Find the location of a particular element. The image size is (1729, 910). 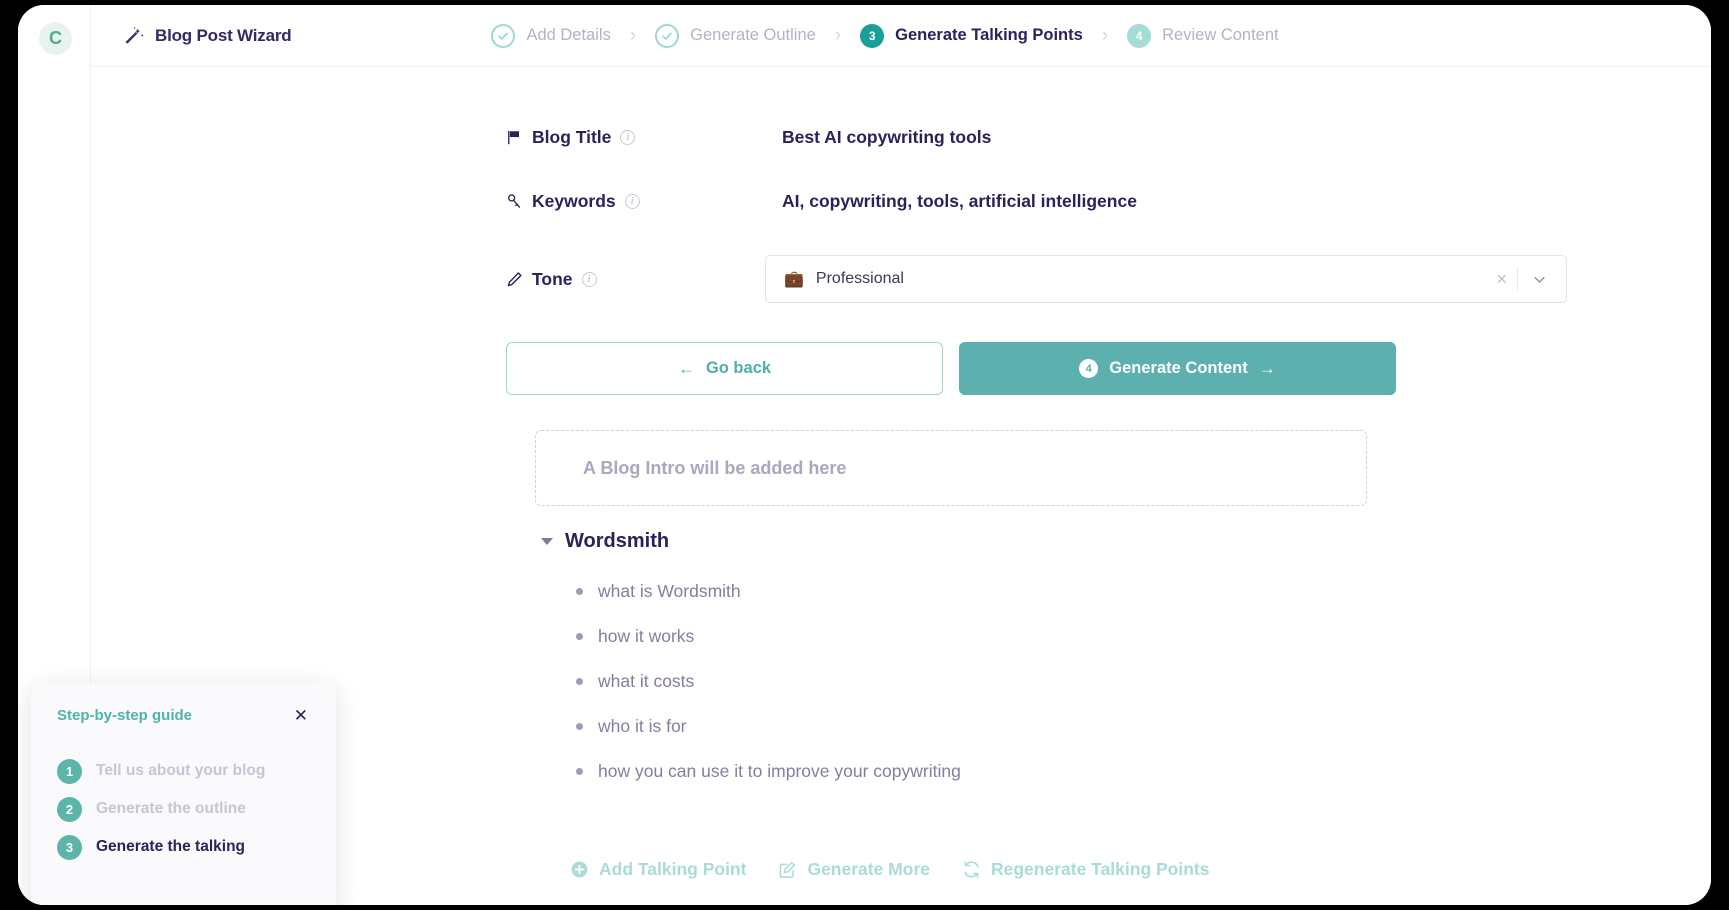

arrow-left-icon: ← is located at coordinates (686, 368).